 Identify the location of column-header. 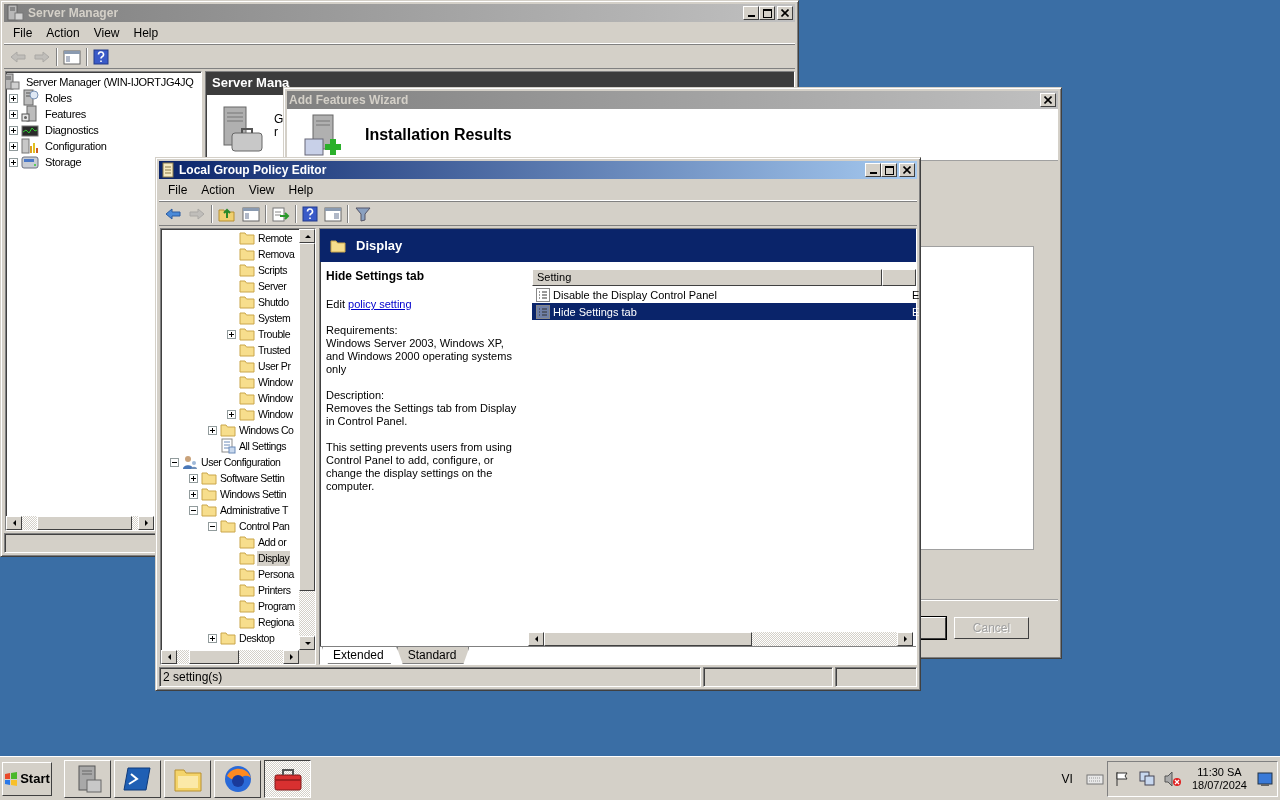
(899, 277).